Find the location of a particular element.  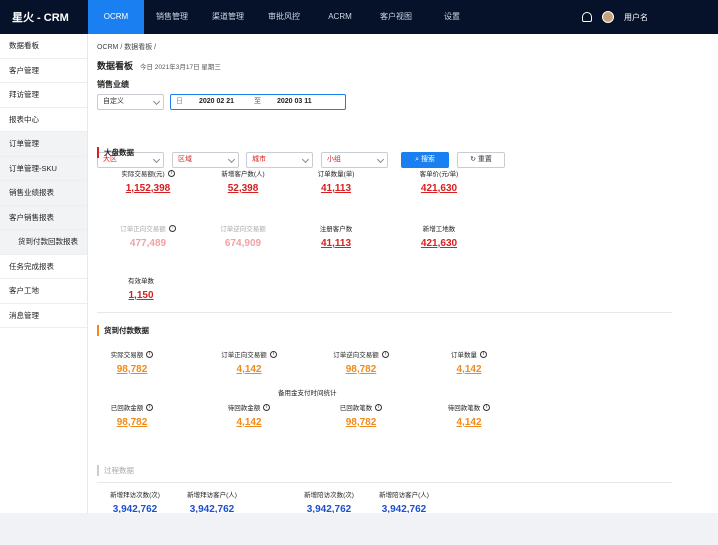

nav-item-sales: 销售管理 is located at coordinates (172, 17).